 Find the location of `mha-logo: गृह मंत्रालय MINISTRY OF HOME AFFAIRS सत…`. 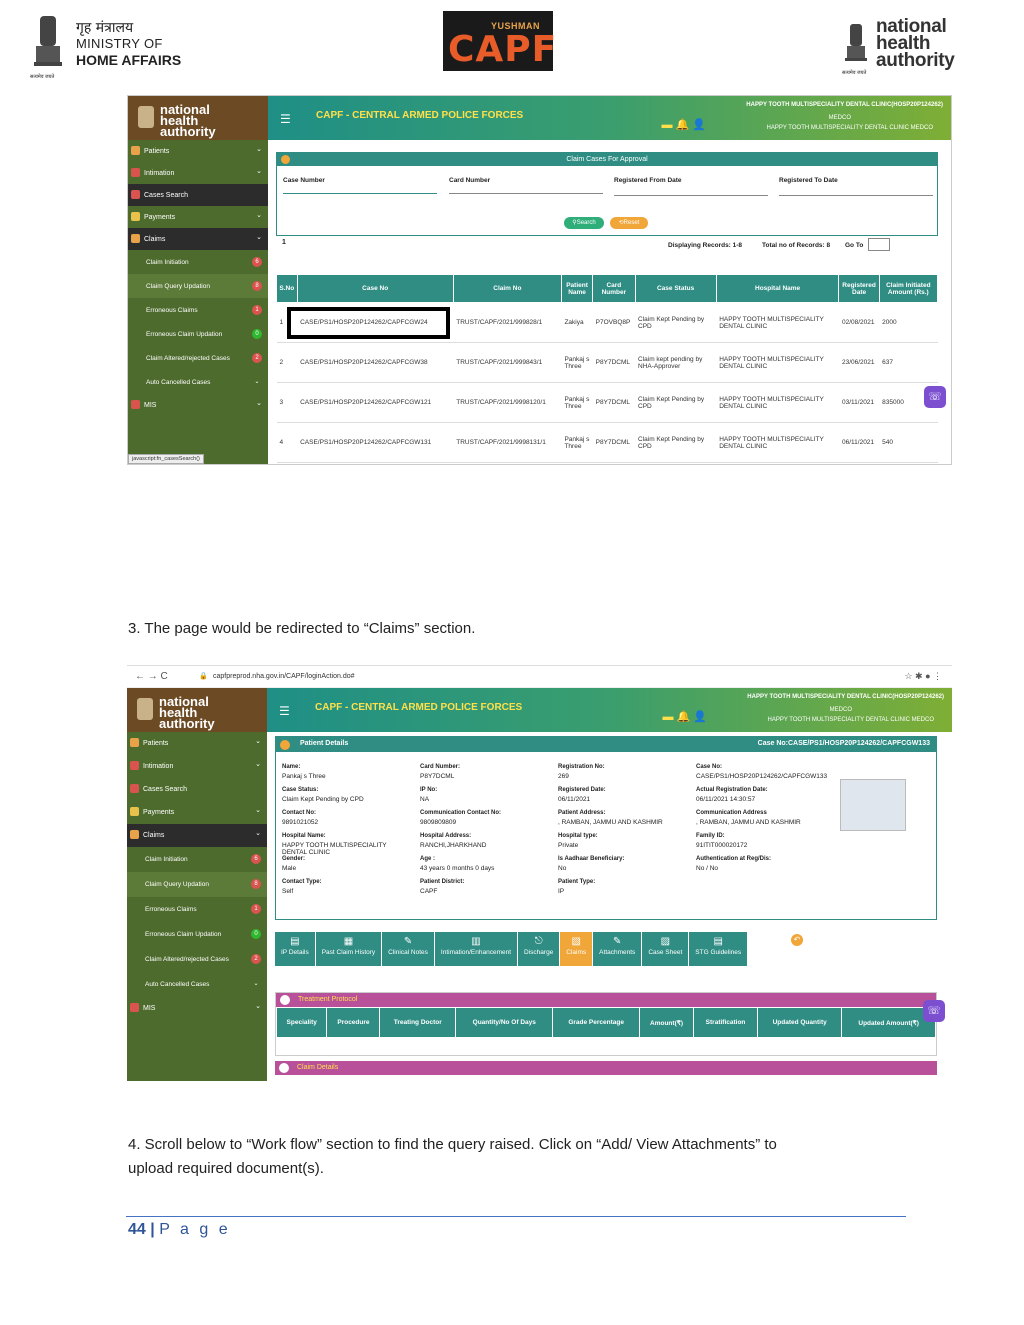

mha-logo: गृह मंत्रालय MINISTRY OF HOME AFFAIRS सत… is located at coordinates (113, 46).